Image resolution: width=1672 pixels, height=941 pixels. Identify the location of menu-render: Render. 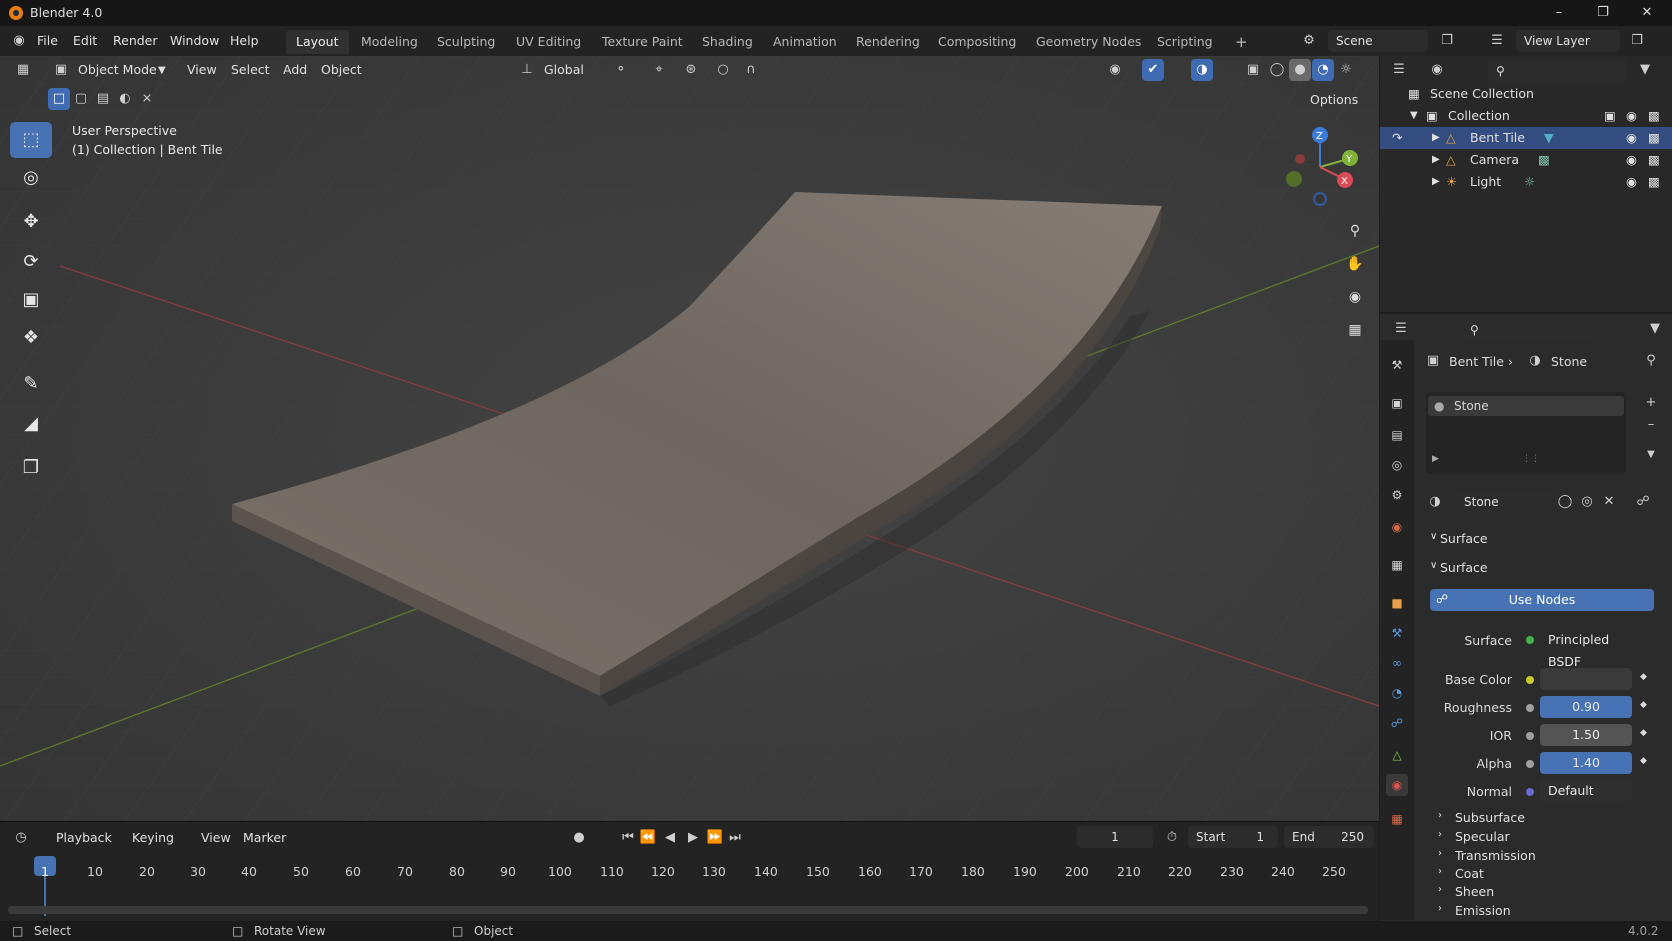
(135, 40).